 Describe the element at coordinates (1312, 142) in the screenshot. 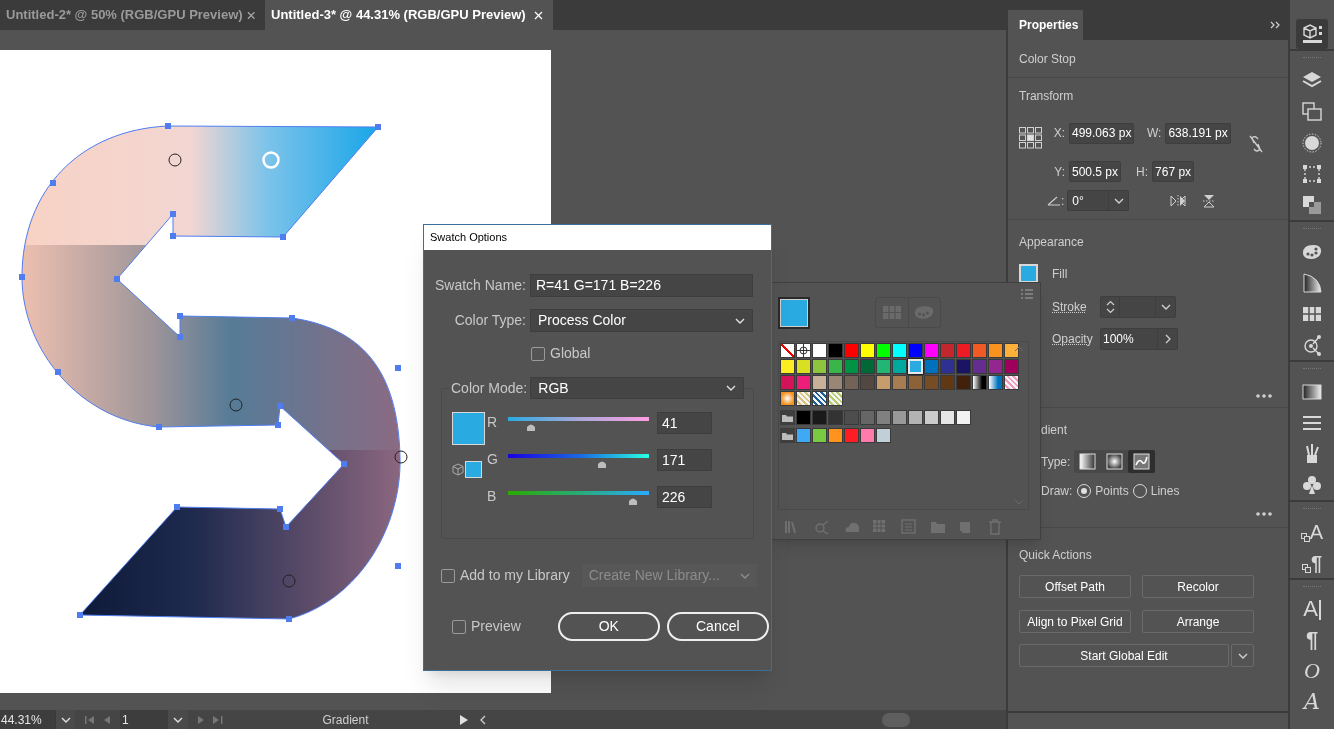

I see `circle-icon` at that location.